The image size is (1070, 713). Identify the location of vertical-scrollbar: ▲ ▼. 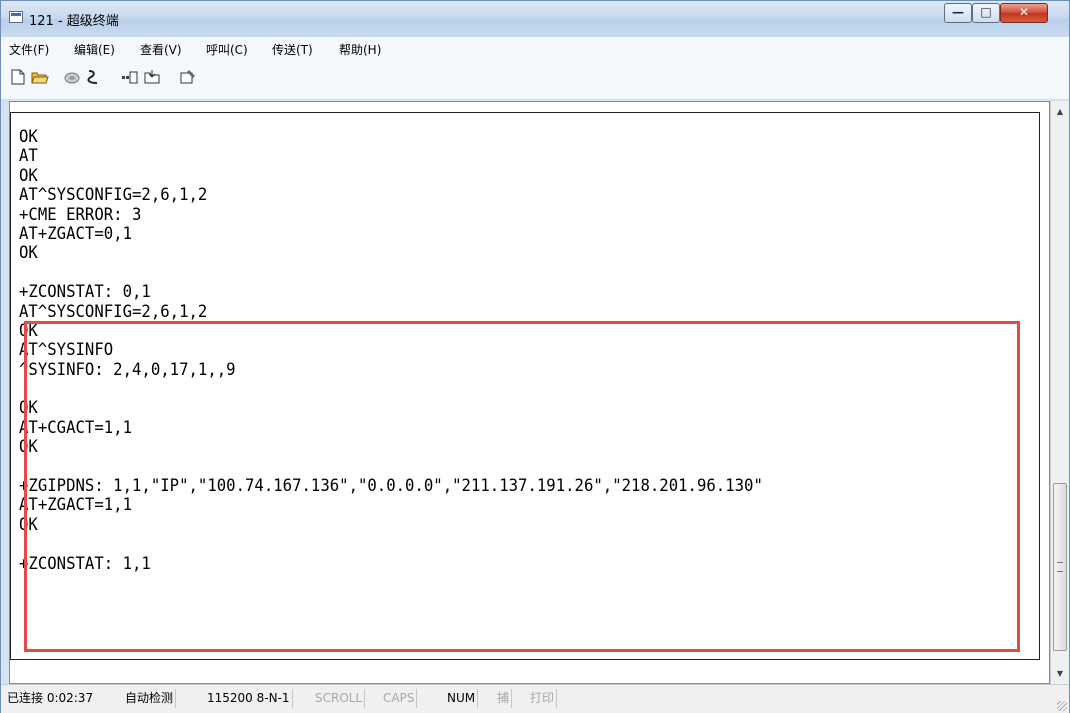
(1059, 392).